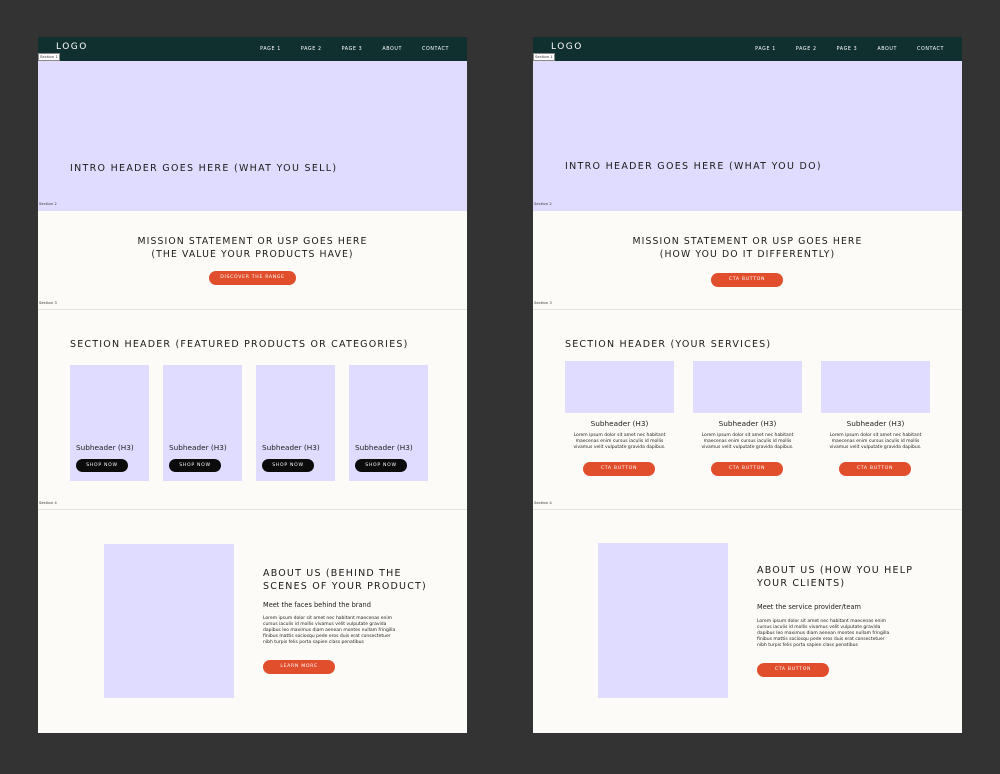 The height and width of the screenshot is (774, 1000). I want to click on about-subheader: Meet the service provider/team, so click(809, 607).